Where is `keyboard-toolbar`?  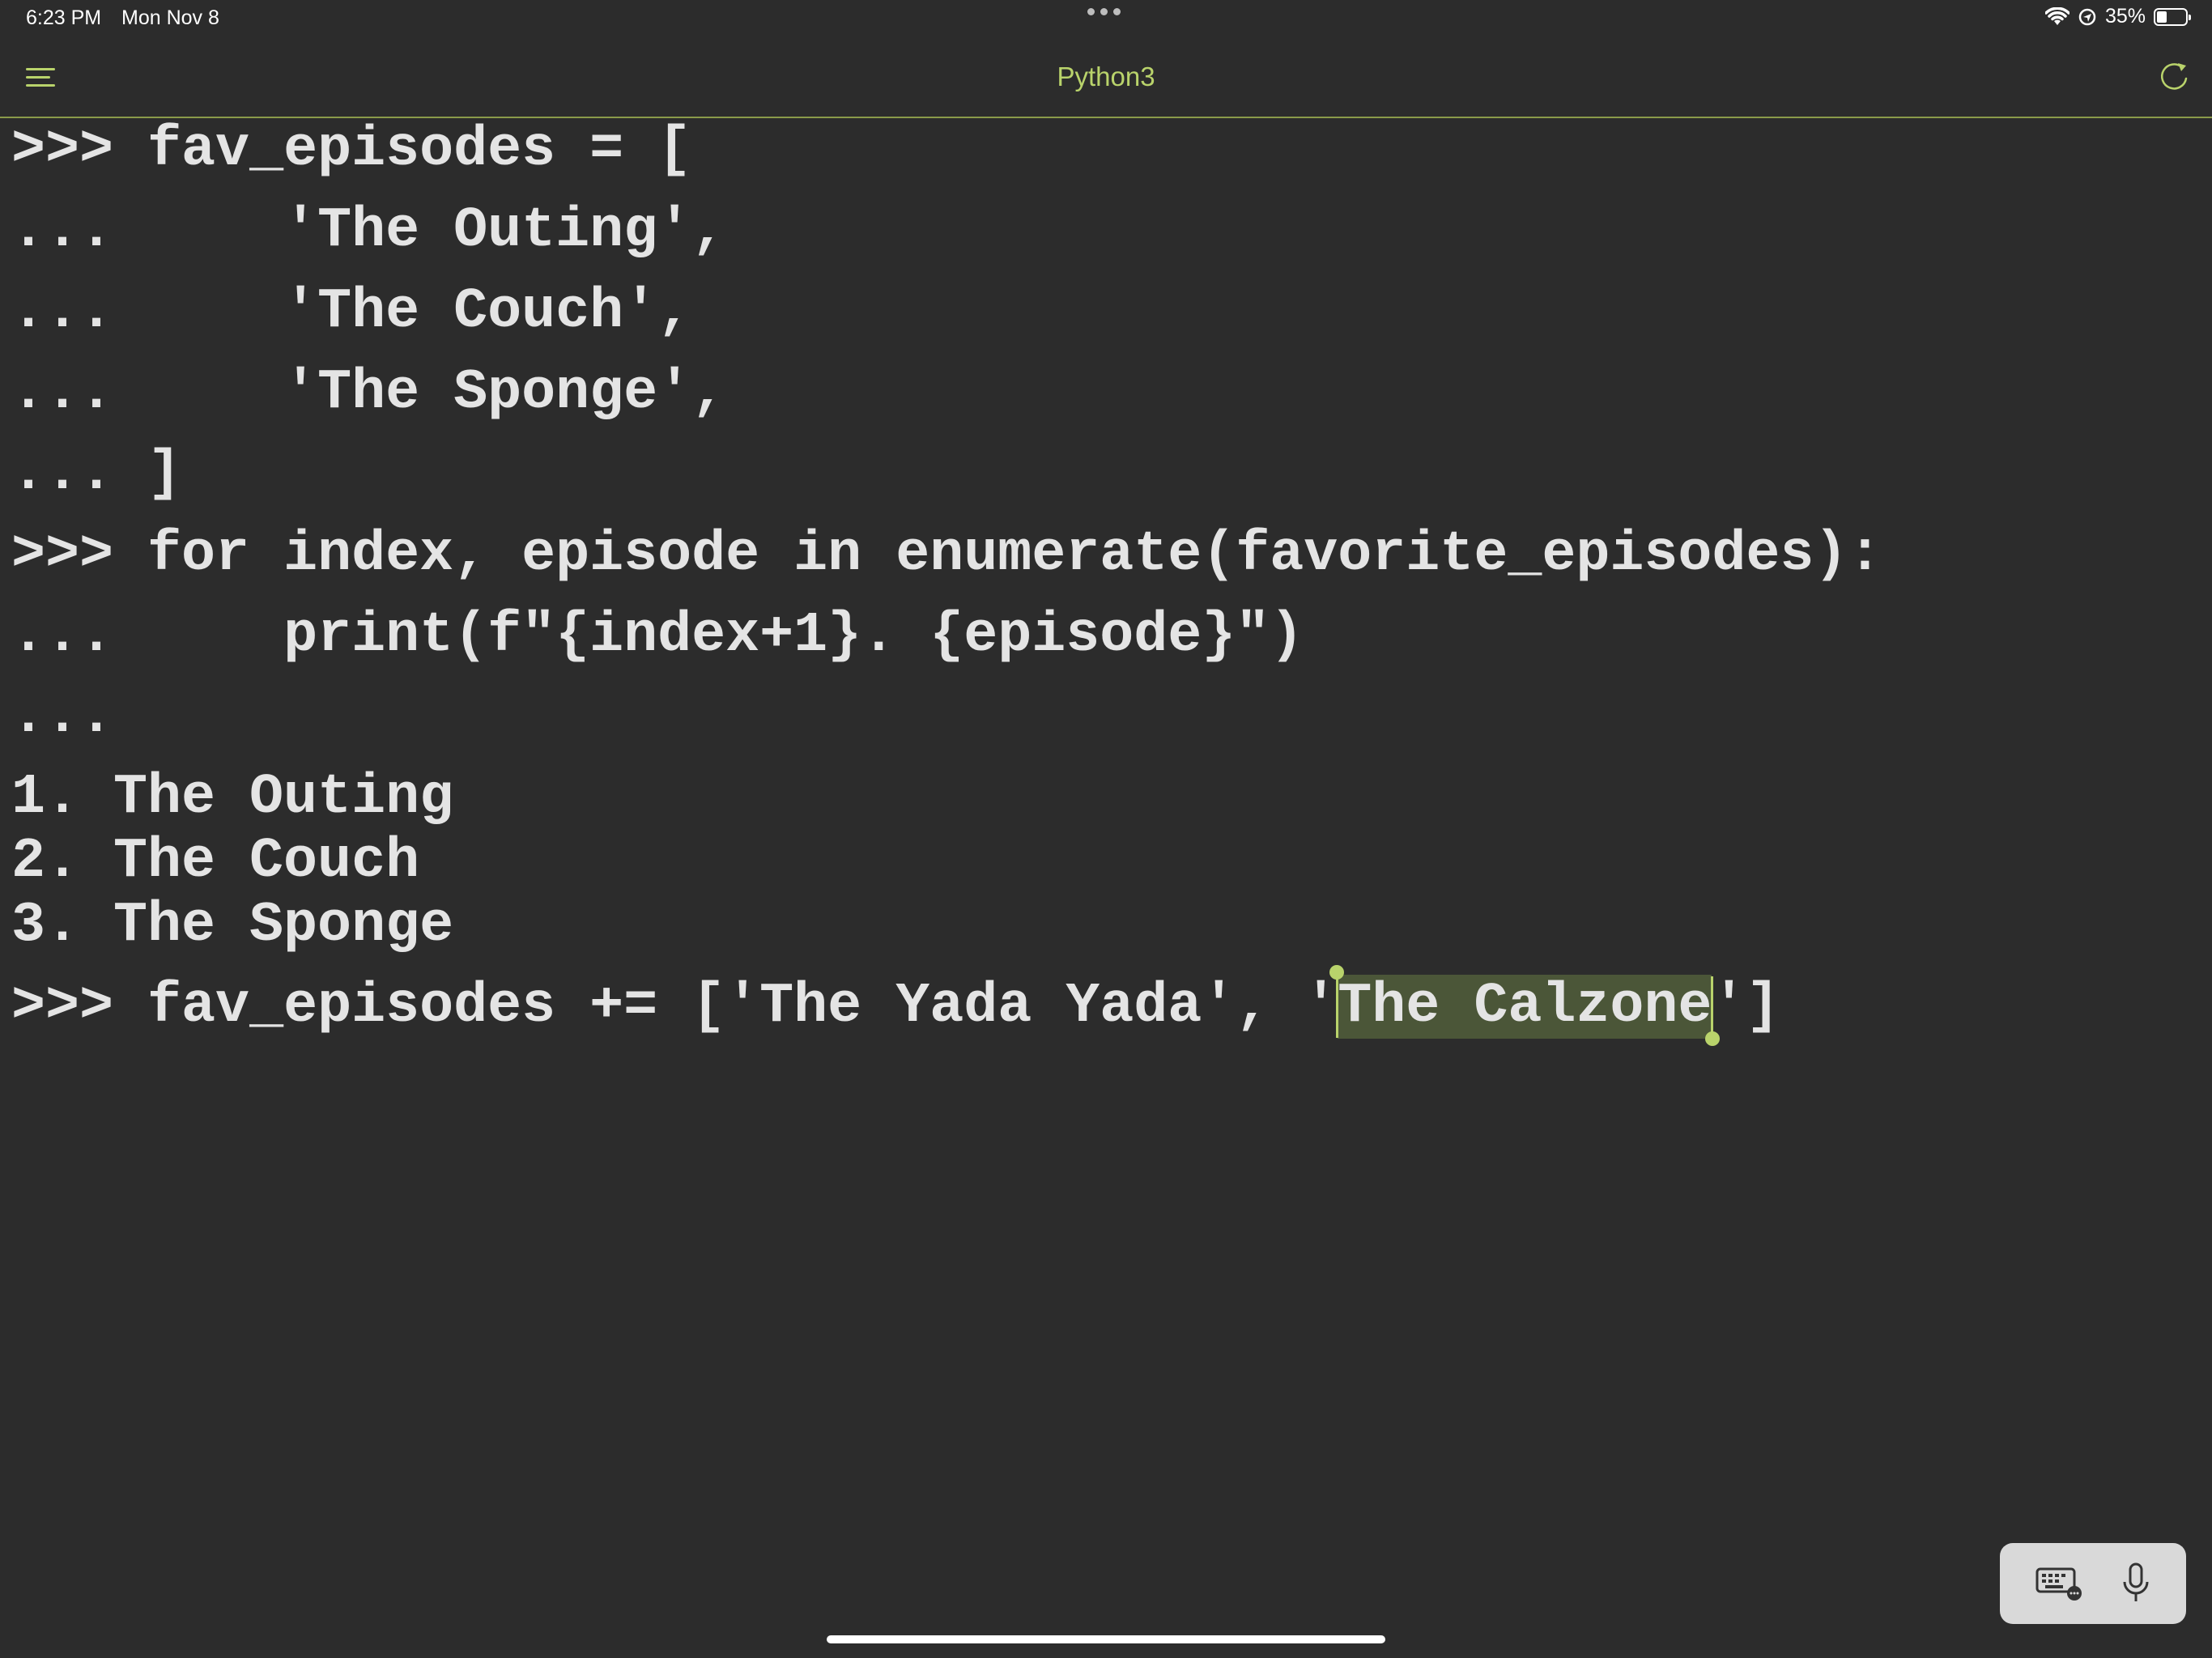
keyboard-toolbar is located at coordinates (2093, 1583).